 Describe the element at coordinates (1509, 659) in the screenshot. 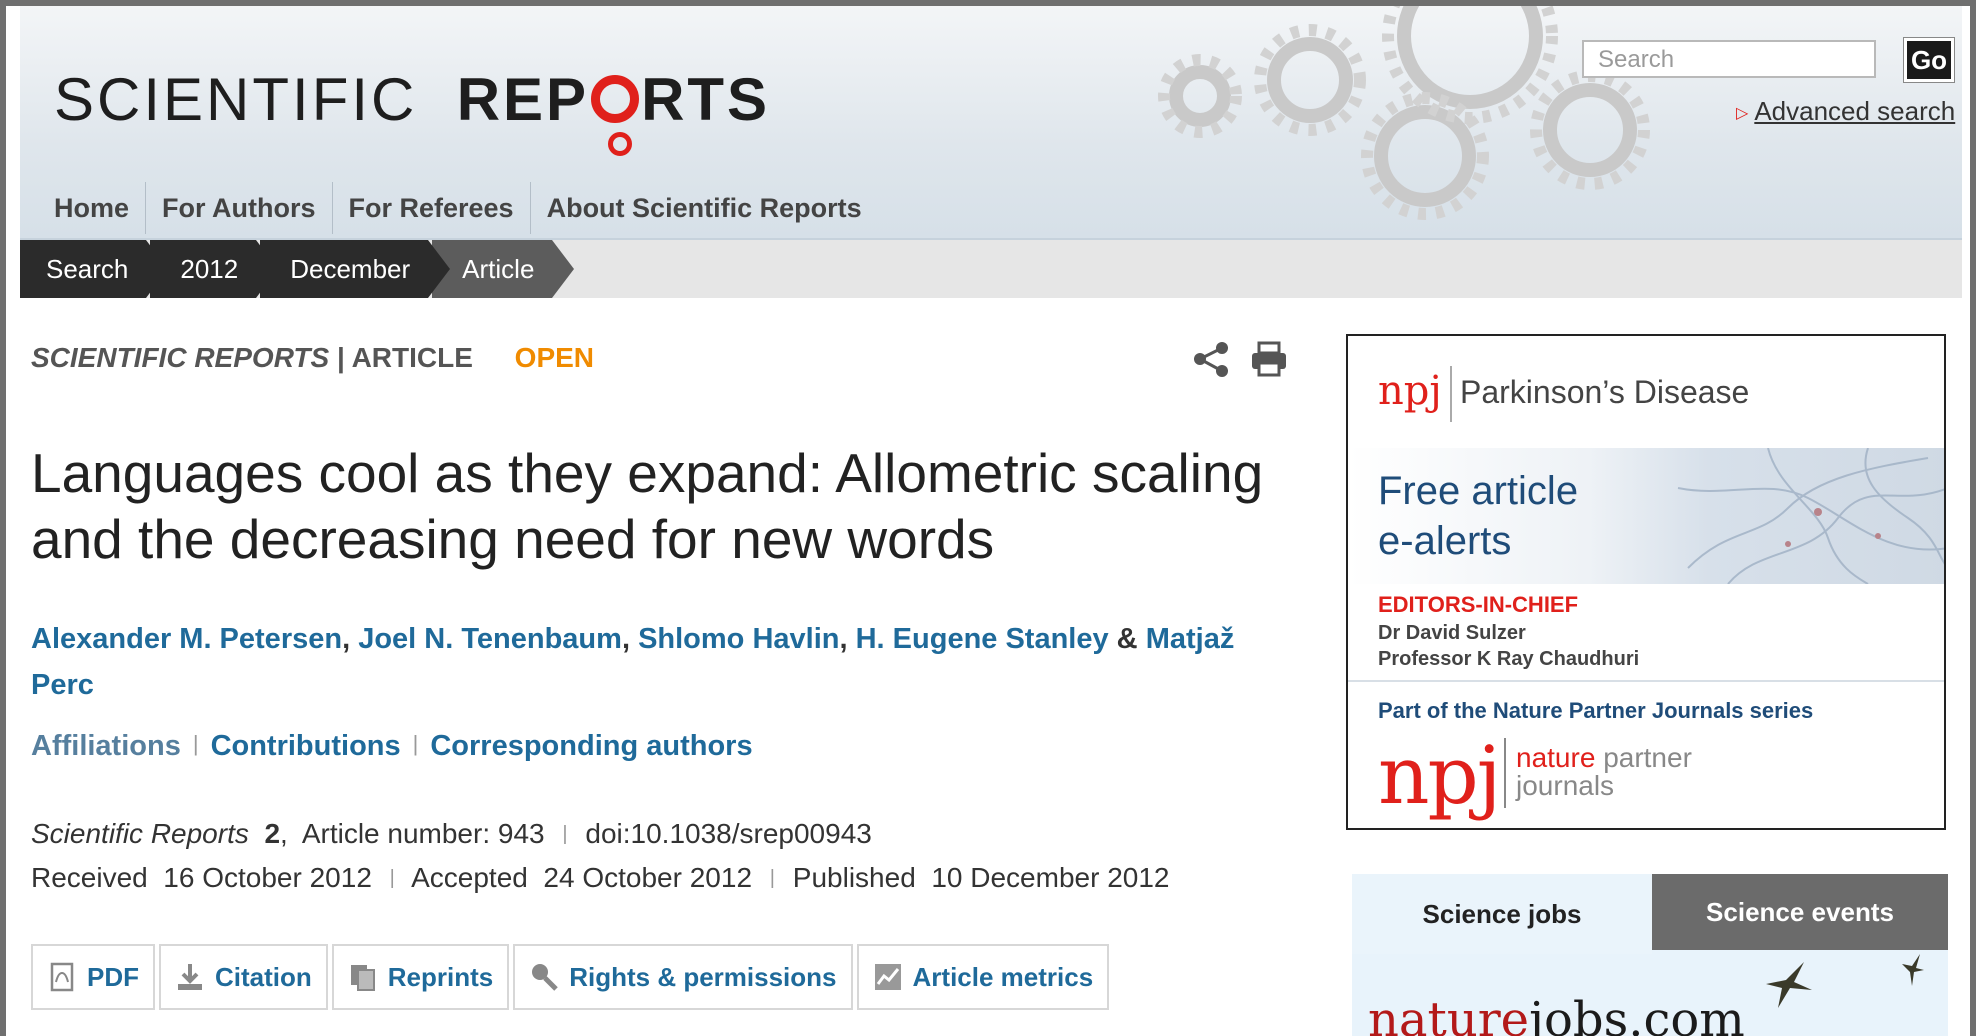

I see `editor-name: Professor K Ray Chaudhuri` at that location.